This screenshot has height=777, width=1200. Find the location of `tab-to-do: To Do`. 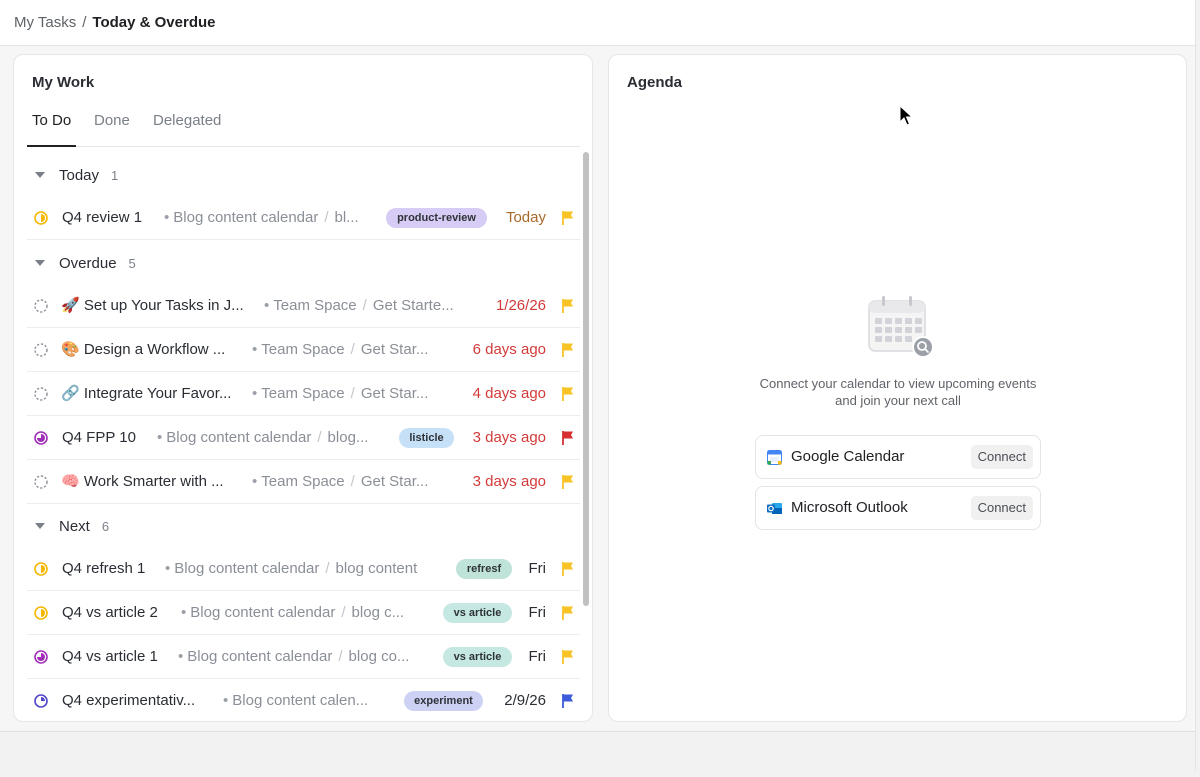

tab-to-do: To Do is located at coordinates (52, 129).